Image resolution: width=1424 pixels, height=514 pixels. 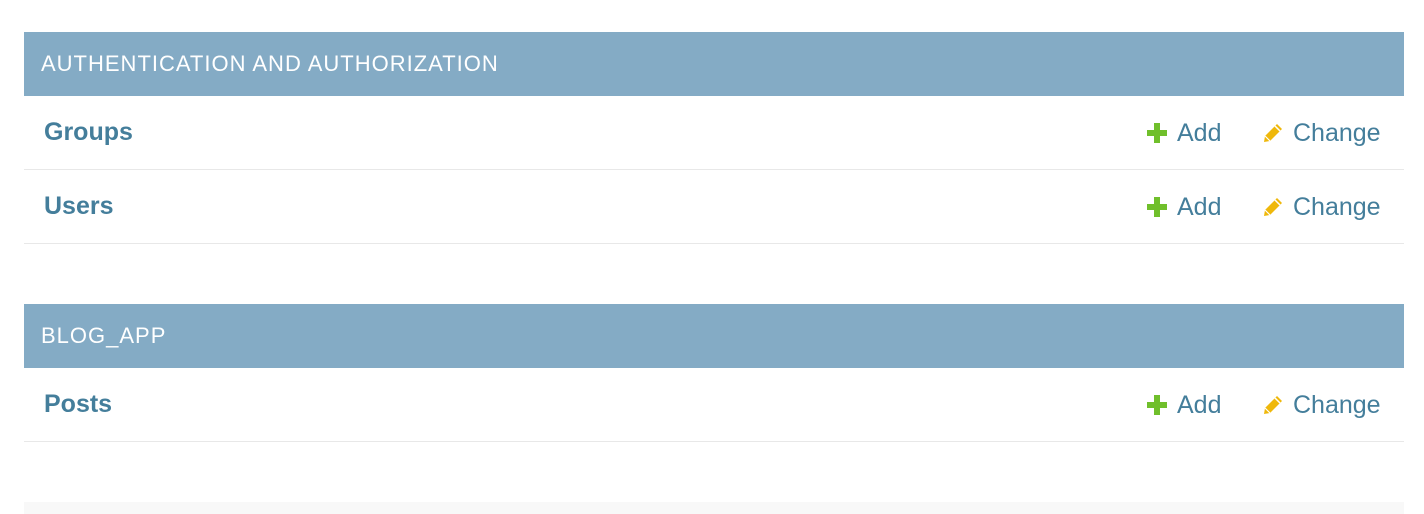 I want to click on model-link-groups: Groups, so click(x=88, y=132).